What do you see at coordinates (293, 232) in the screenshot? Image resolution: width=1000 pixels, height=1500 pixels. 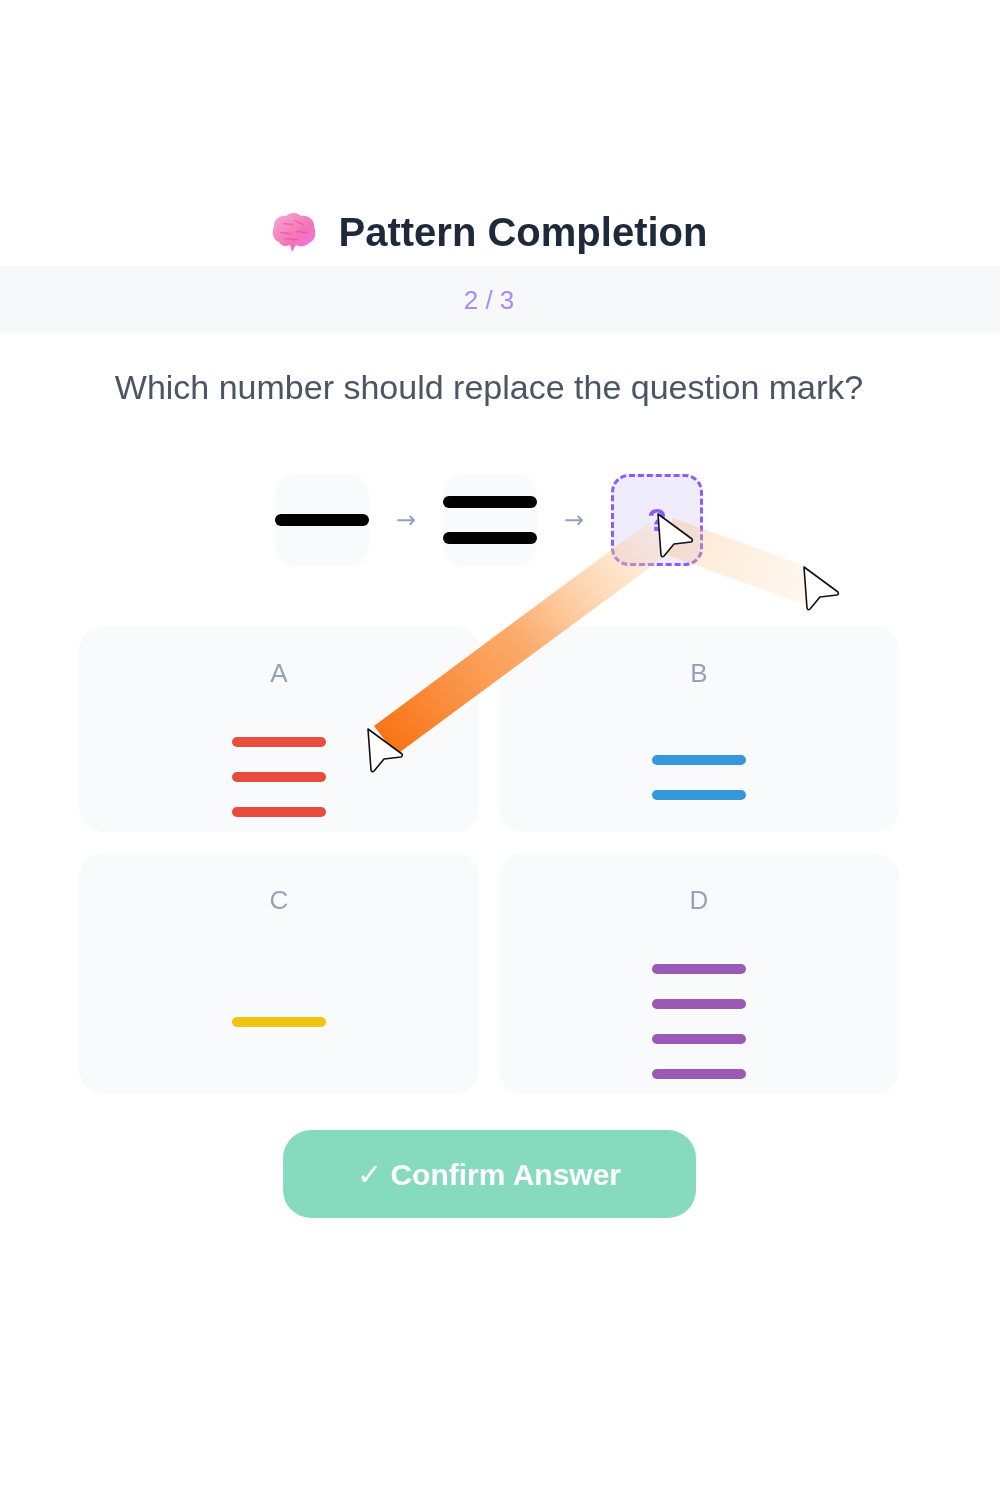 I see `brain-icon` at bounding box center [293, 232].